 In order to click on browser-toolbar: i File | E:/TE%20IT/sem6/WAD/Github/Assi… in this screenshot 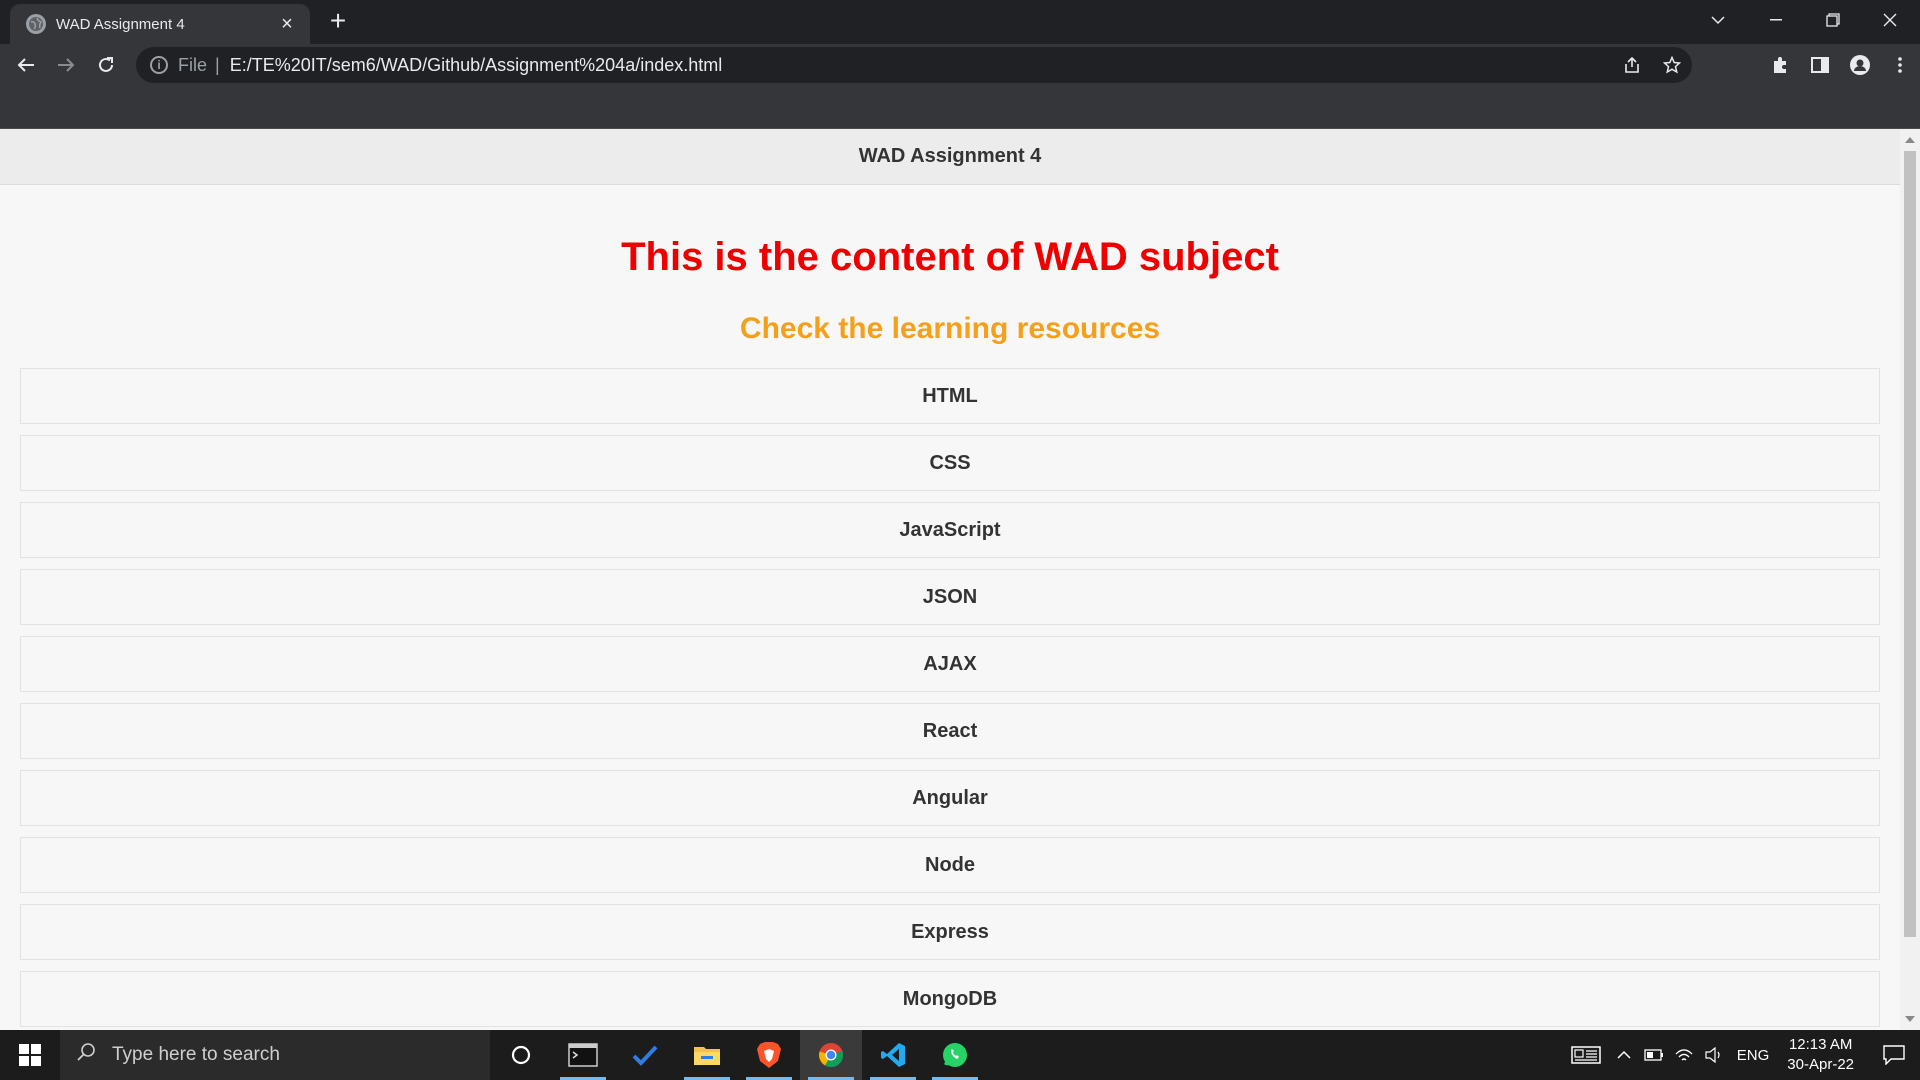, I will do `click(960, 65)`.